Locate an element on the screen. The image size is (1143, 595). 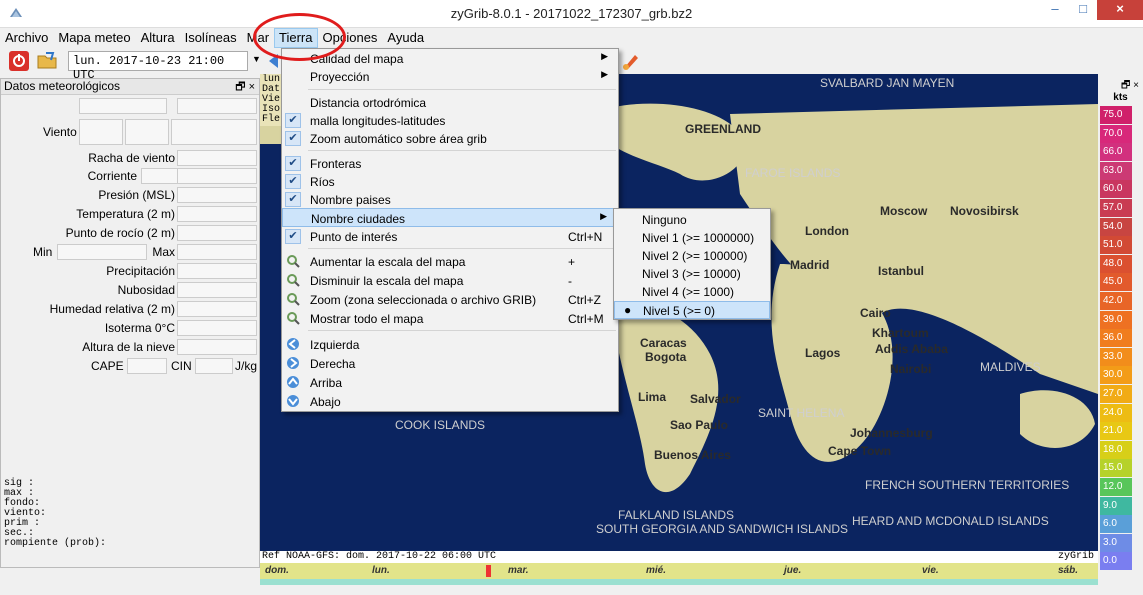
map-label: FRENCH SOUTHERN TERRITORIES is located at coordinates (967, 485).